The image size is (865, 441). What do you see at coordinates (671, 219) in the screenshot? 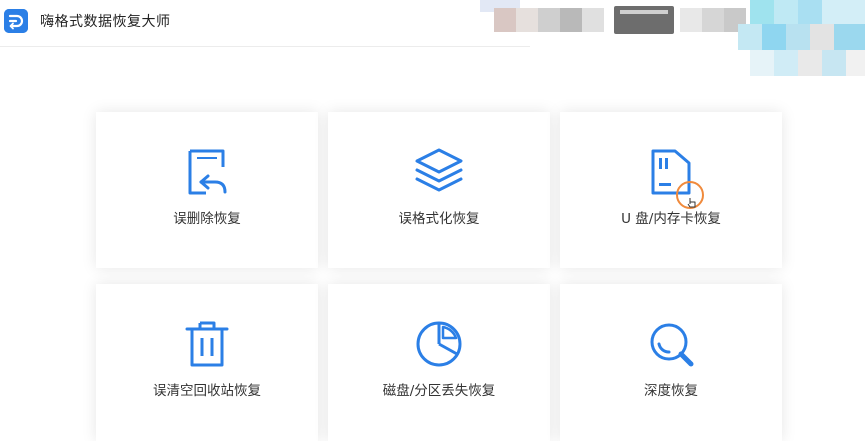
I see `card-label: U 盘/内存卡恢复` at bounding box center [671, 219].